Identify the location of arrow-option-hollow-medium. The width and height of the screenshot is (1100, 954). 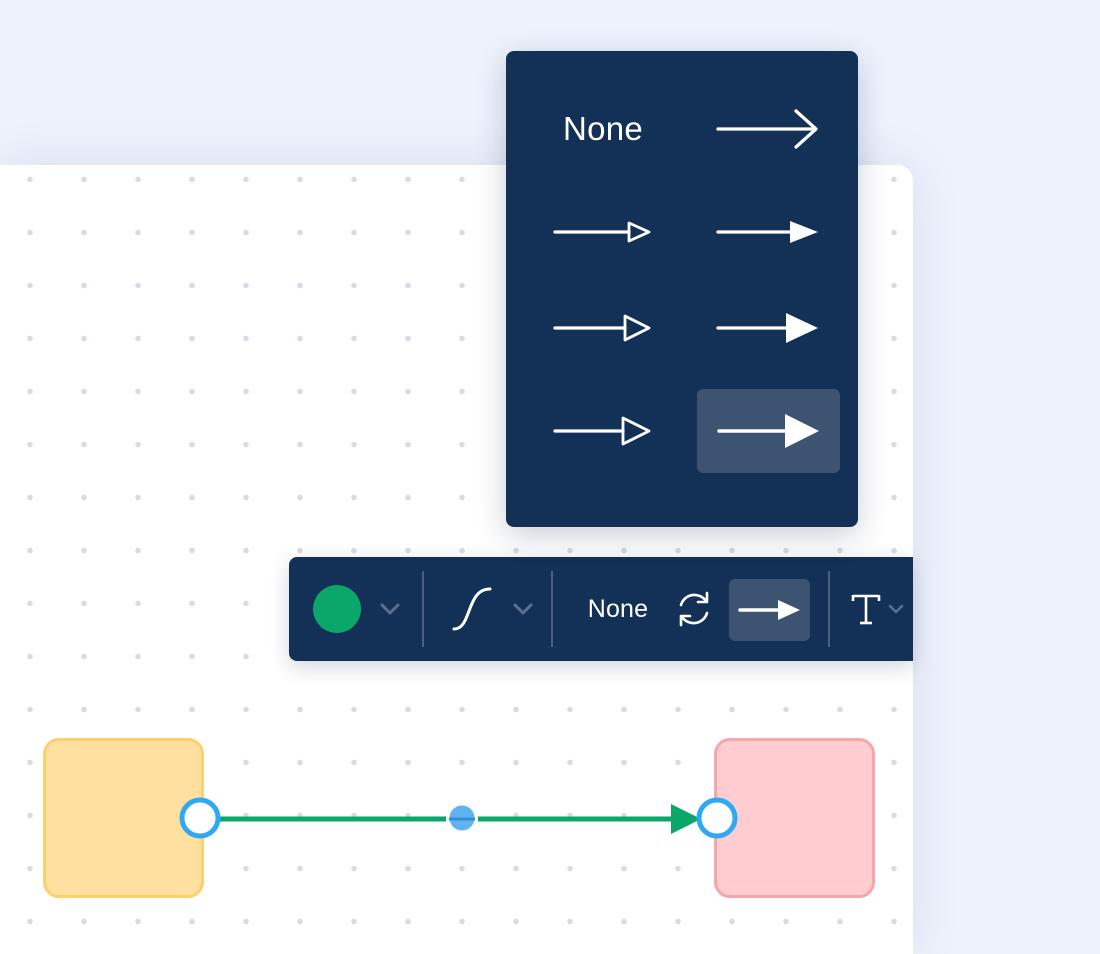
(603, 328).